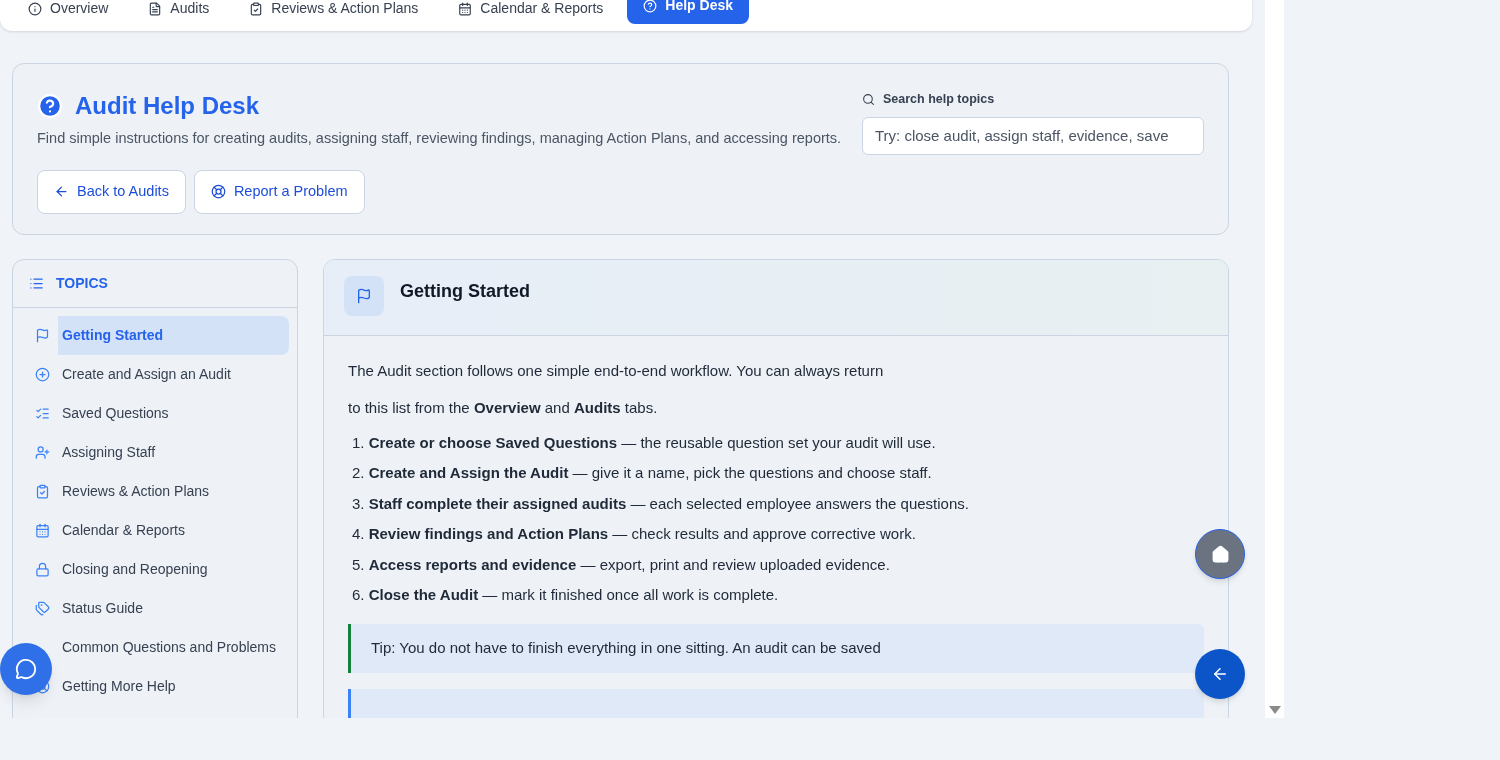  What do you see at coordinates (68, 13) in the screenshot?
I see `nav-tab: Overview` at bounding box center [68, 13].